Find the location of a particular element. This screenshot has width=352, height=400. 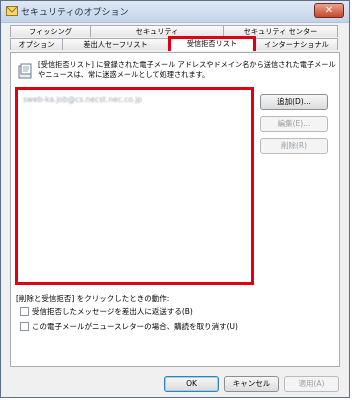

close-icon: ✕ is located at coordinates (329, 10).